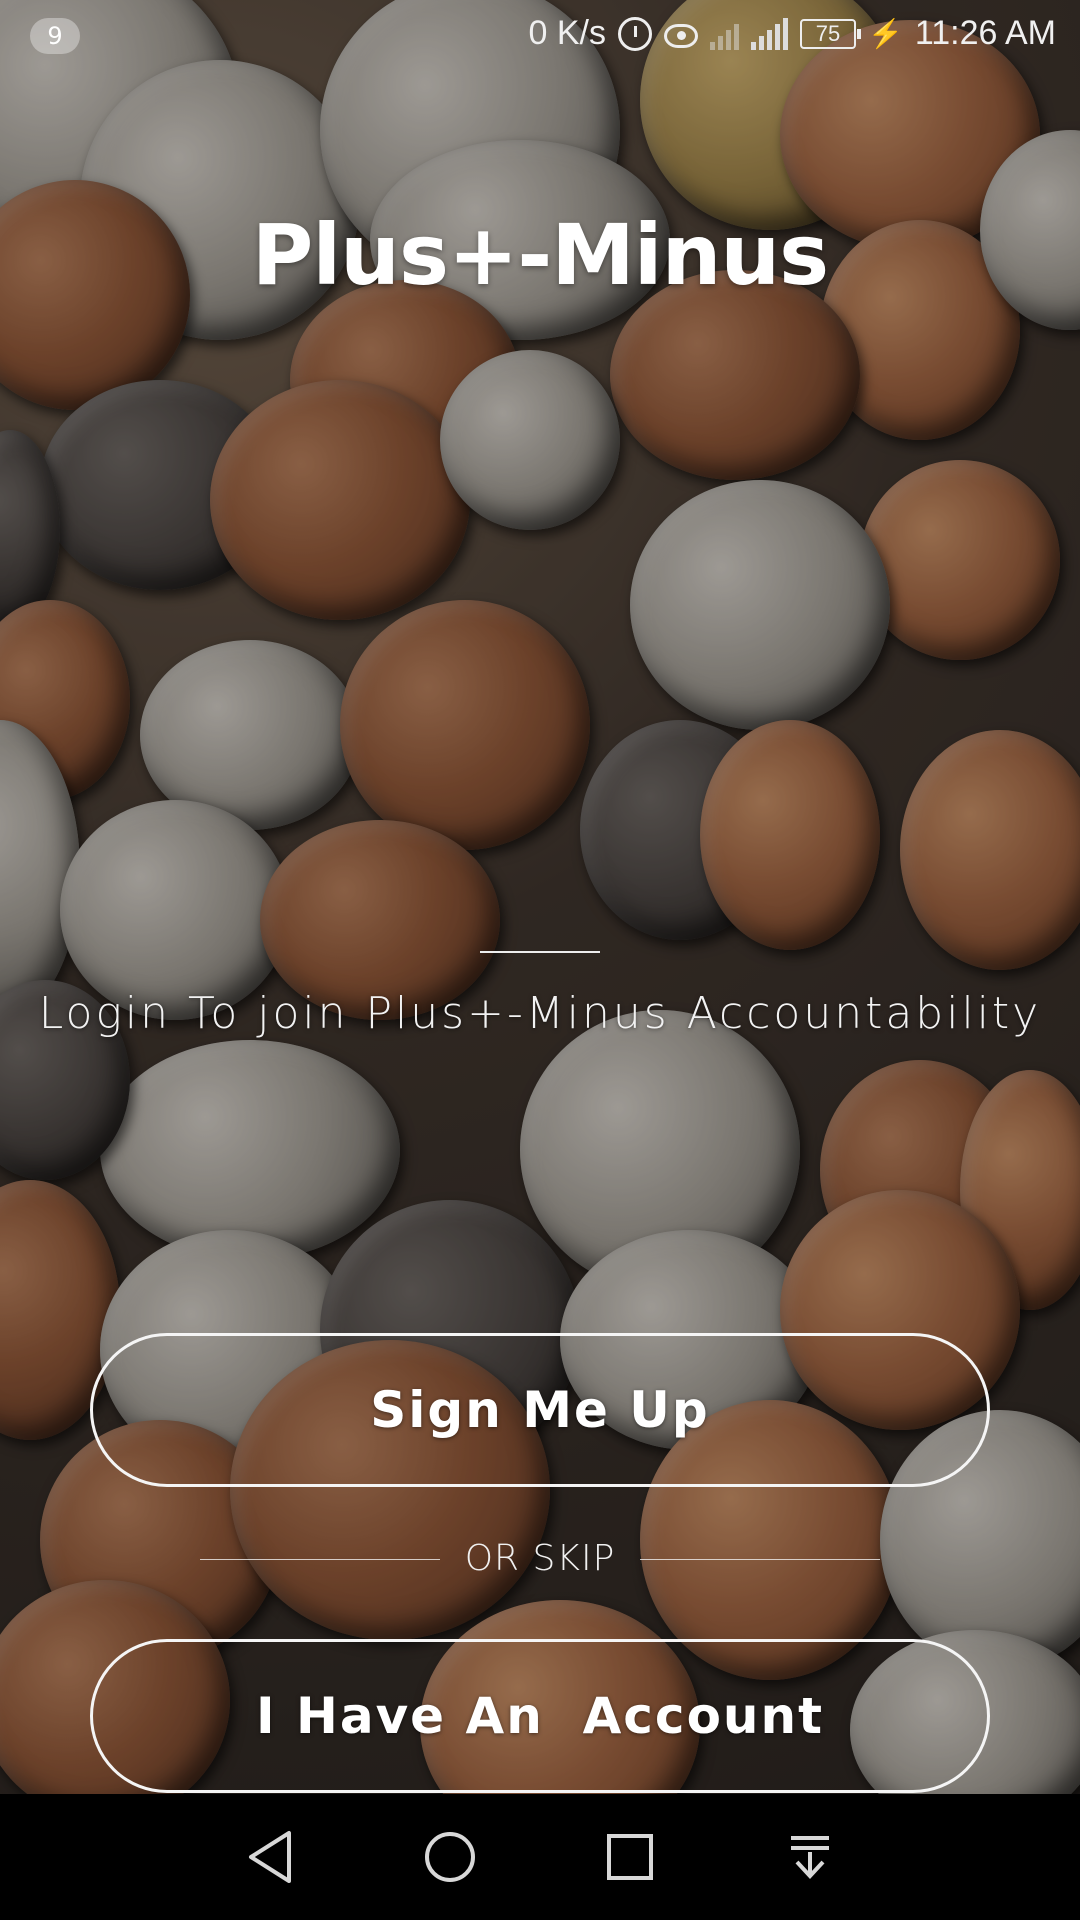 This screenshot has width=1080, height=1920. What do you see at coordinates (450, 1857) in the screenshot?
I see `home-icon` at bounding box center [450, 1857].